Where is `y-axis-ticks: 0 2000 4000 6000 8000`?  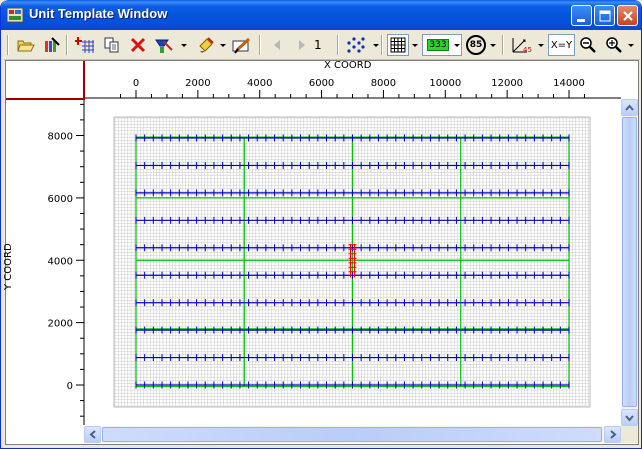 y-axis-ticks: 0 2000 4000 6000 8000 is located at coordinates (66, 260).